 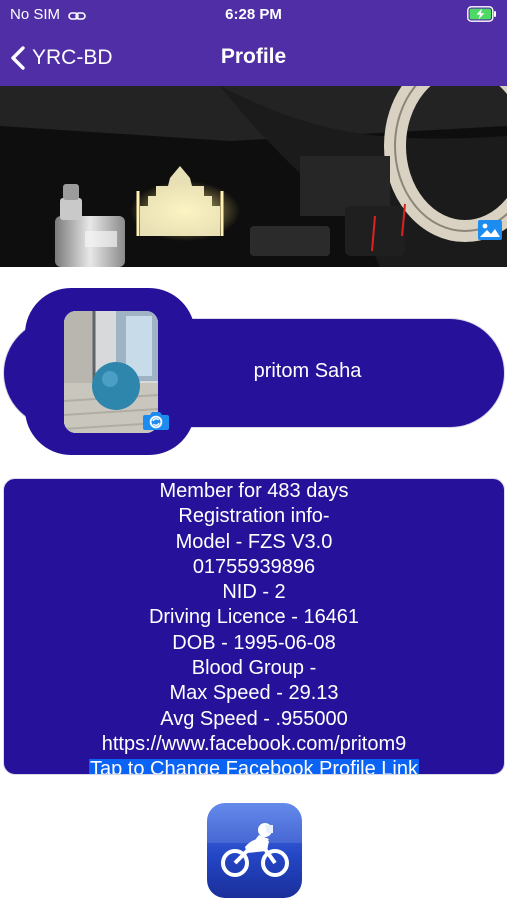 What do you see at coordinates (481, 14) in the screenshot?
I see `battery-charging-icon` at bounding box center [481, 14].